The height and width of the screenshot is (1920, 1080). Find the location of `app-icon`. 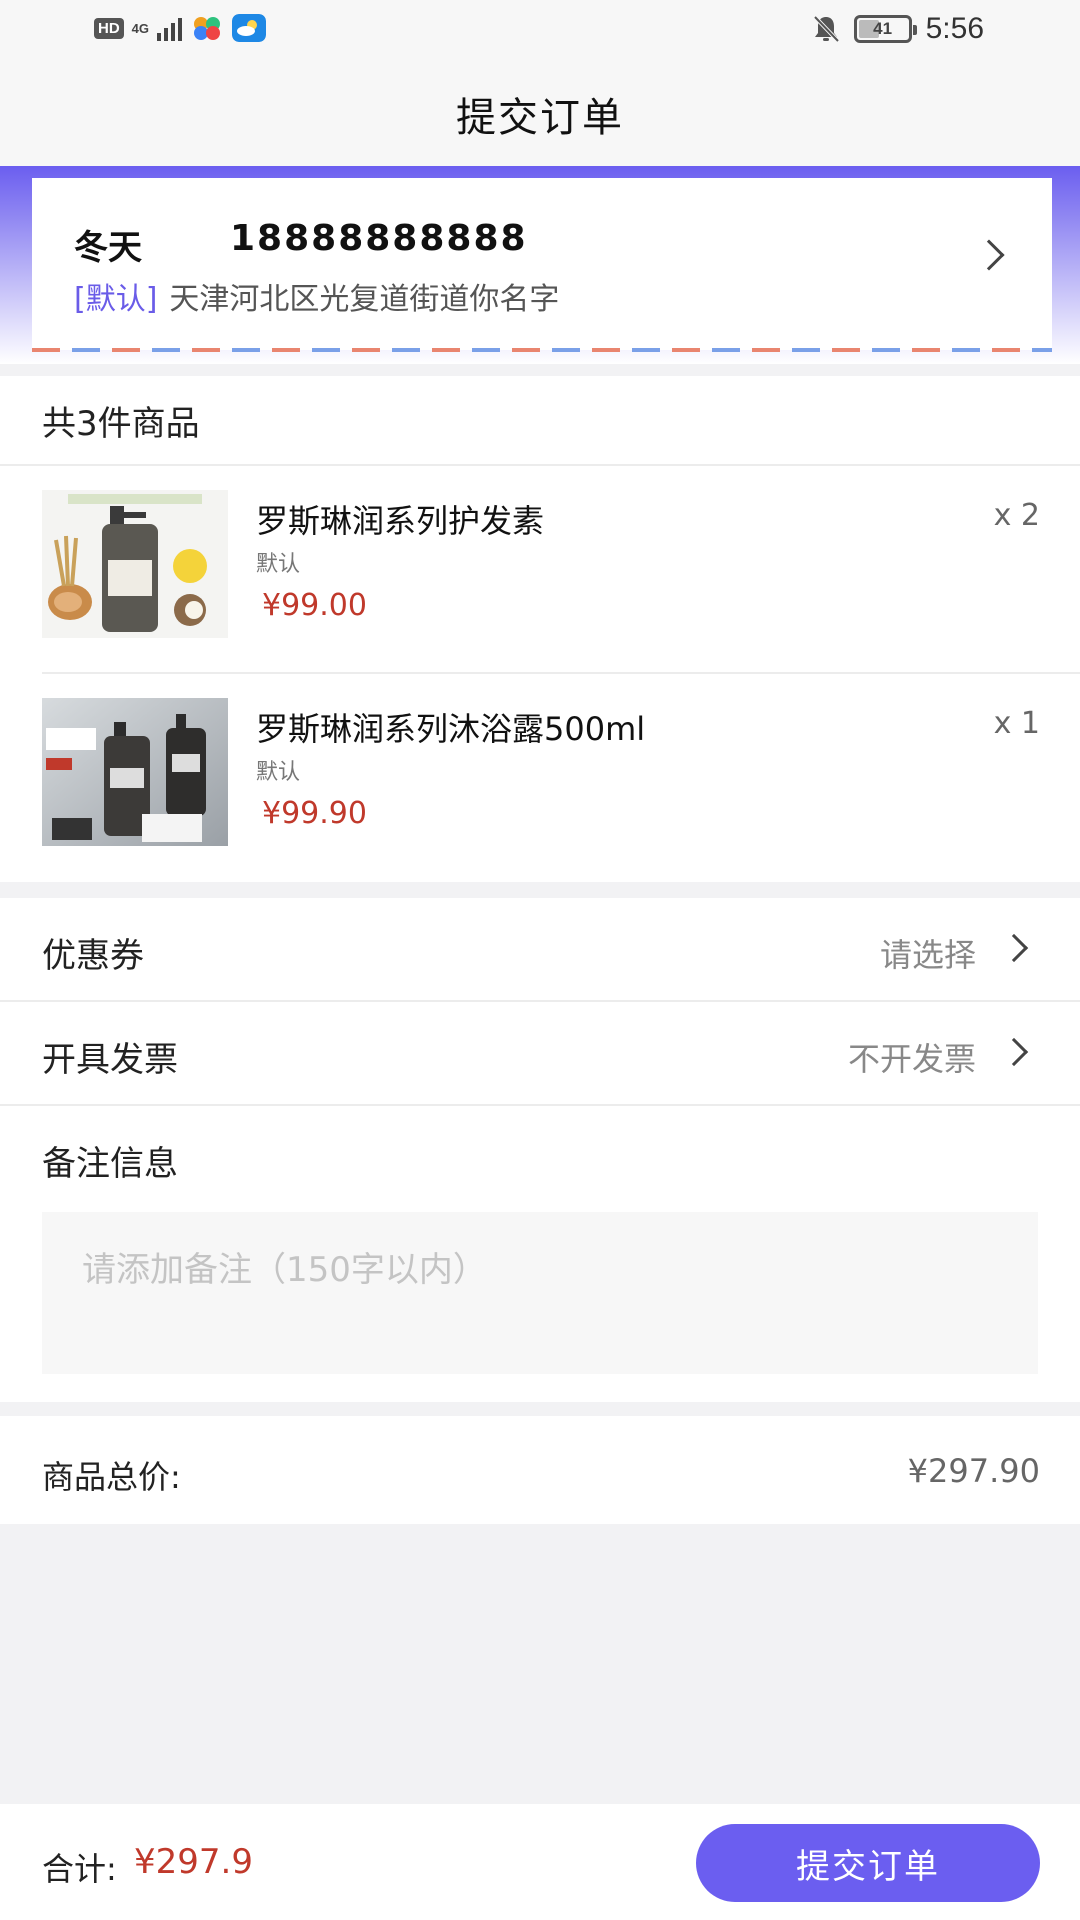

app-icon is located at coordinates (207, 28).